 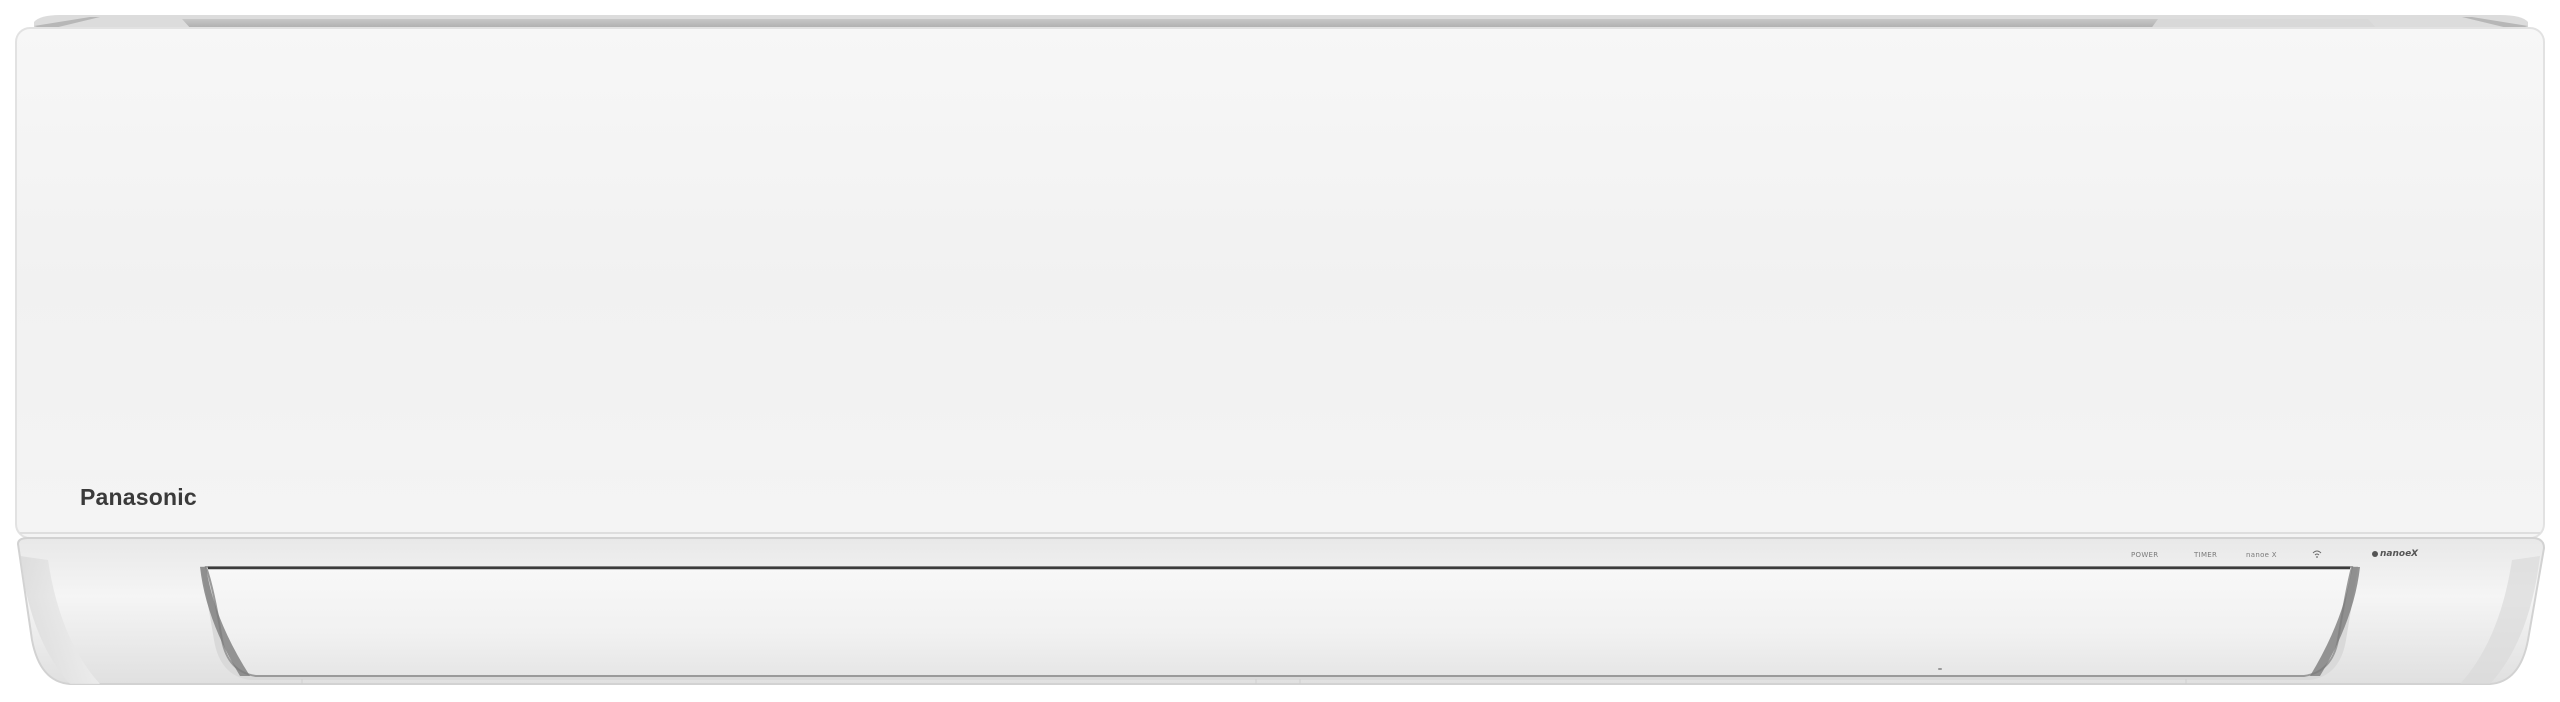 What do you see at coordinates (138, 497) in the screenshot?
I see `brand-logo: Panasonic` at bounding box center [138, 497].